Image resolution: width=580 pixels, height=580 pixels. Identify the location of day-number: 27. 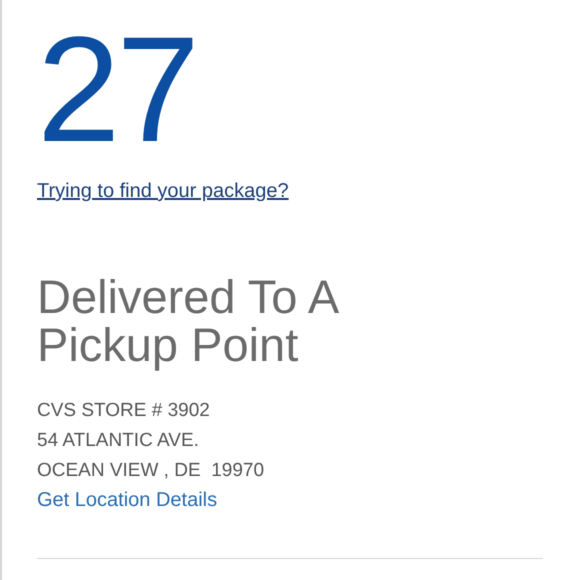
(116, 89).